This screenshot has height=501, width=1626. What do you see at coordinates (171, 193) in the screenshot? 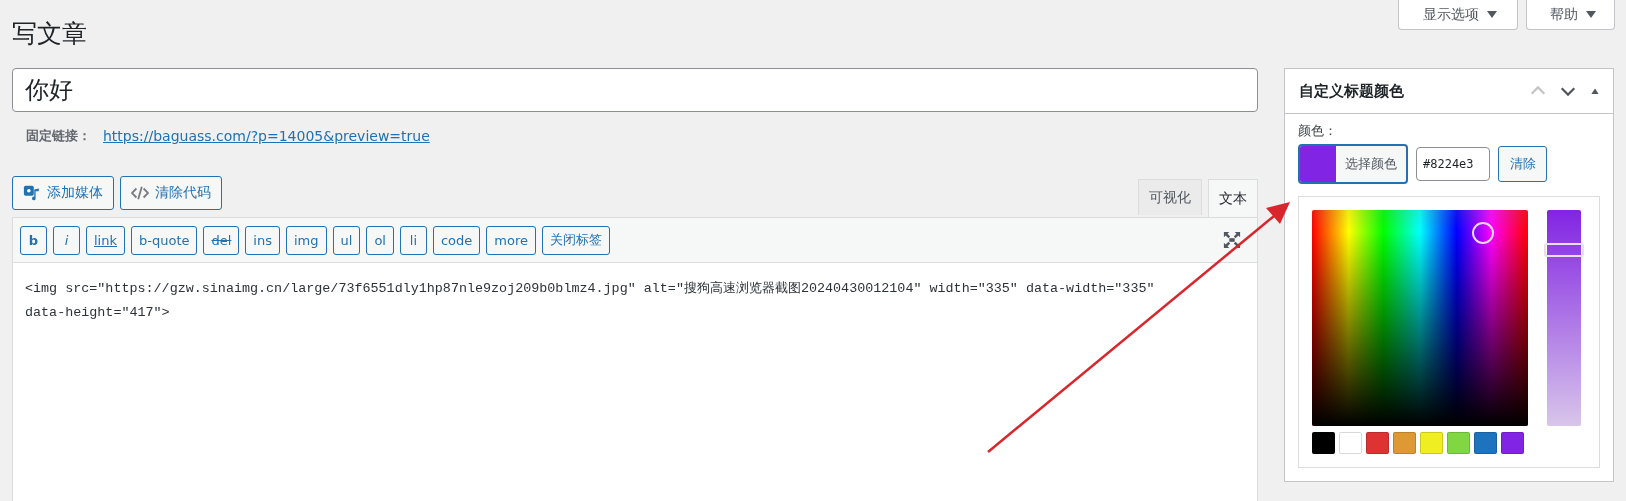
I see `clear-code-button: 清除代码` at bounding box center [171, 193].